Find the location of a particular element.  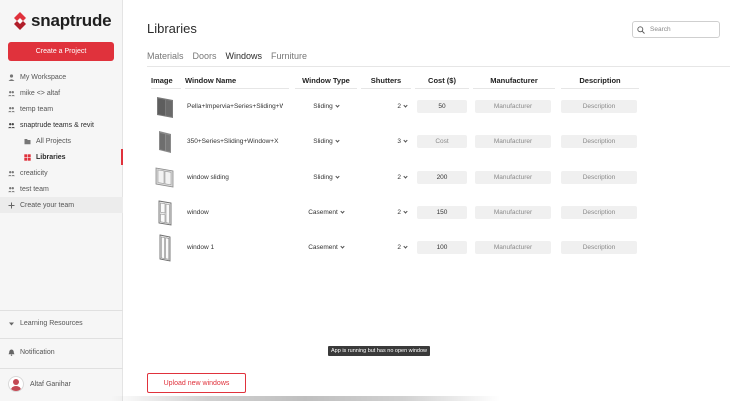

caret-down-icon is located at coordinates (11, 323).